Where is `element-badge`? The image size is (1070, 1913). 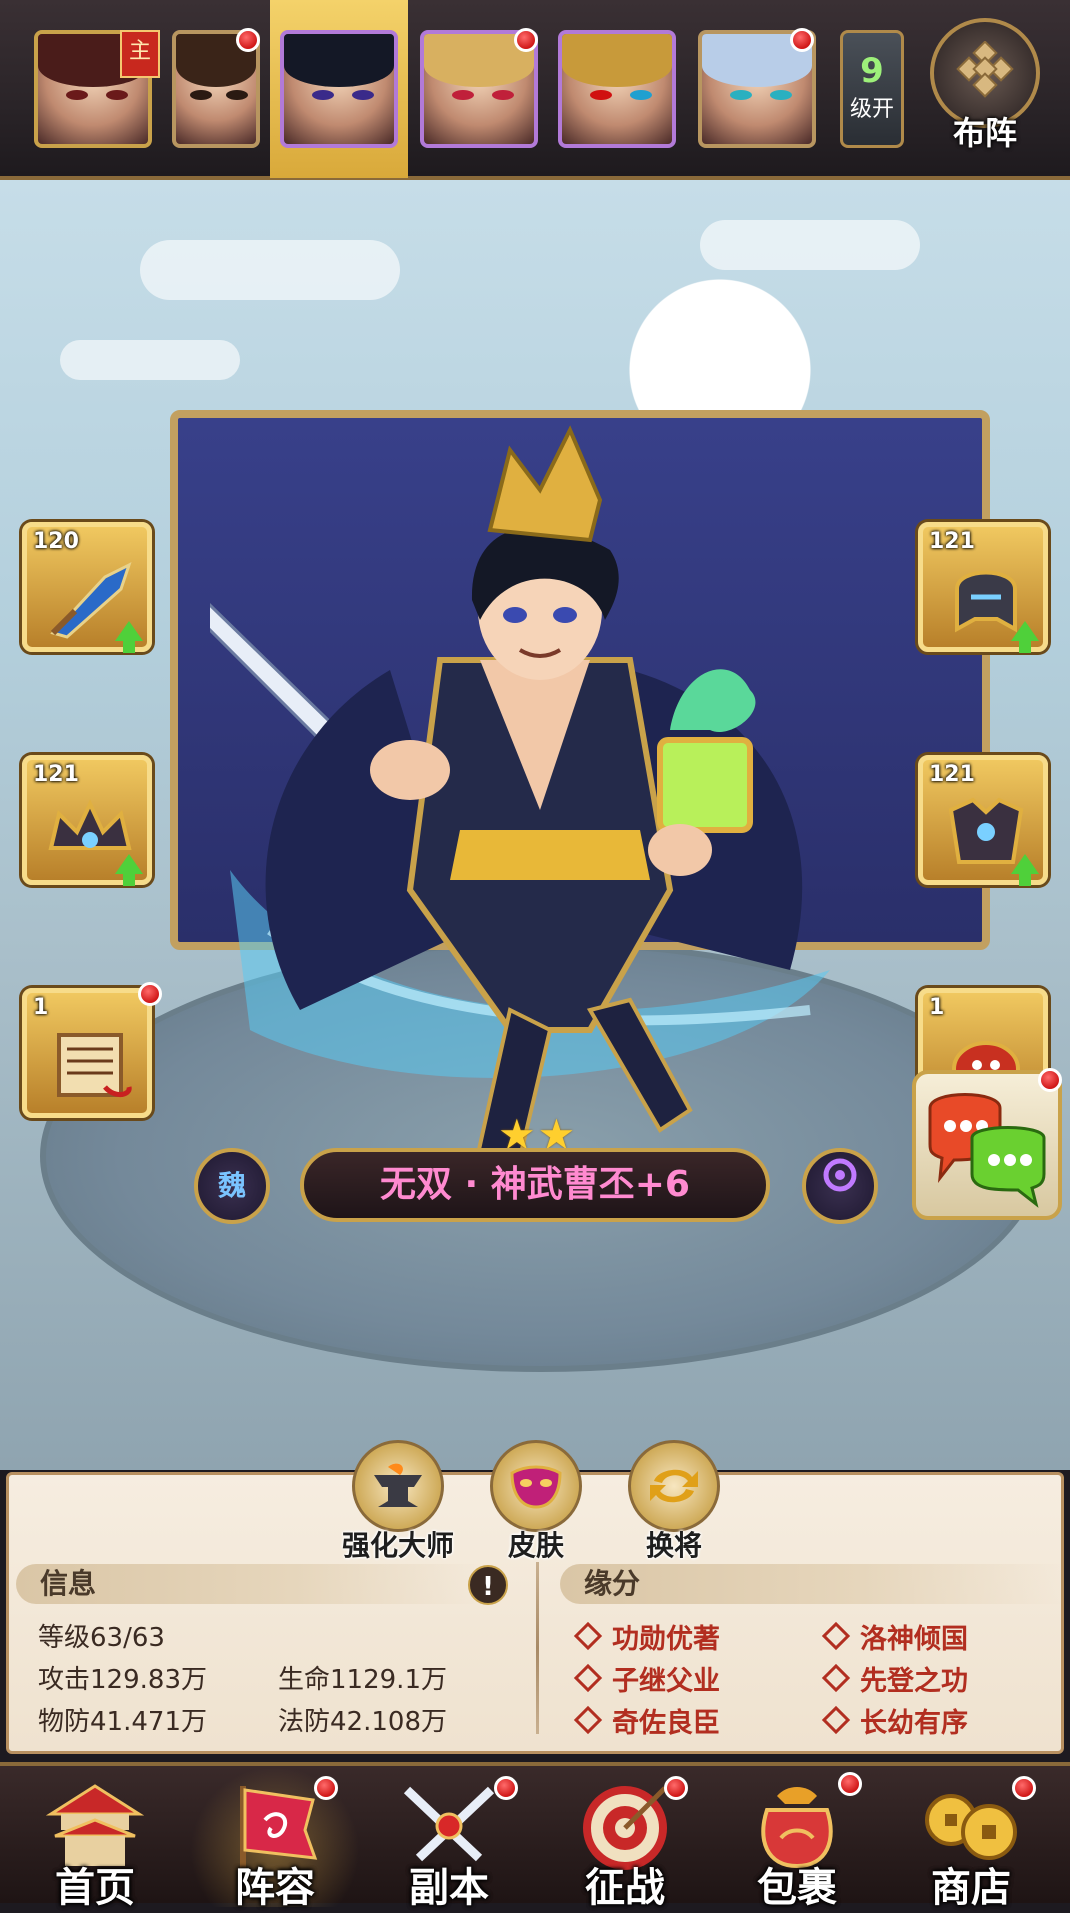 element-badge is located at coordinates (840, 1186).